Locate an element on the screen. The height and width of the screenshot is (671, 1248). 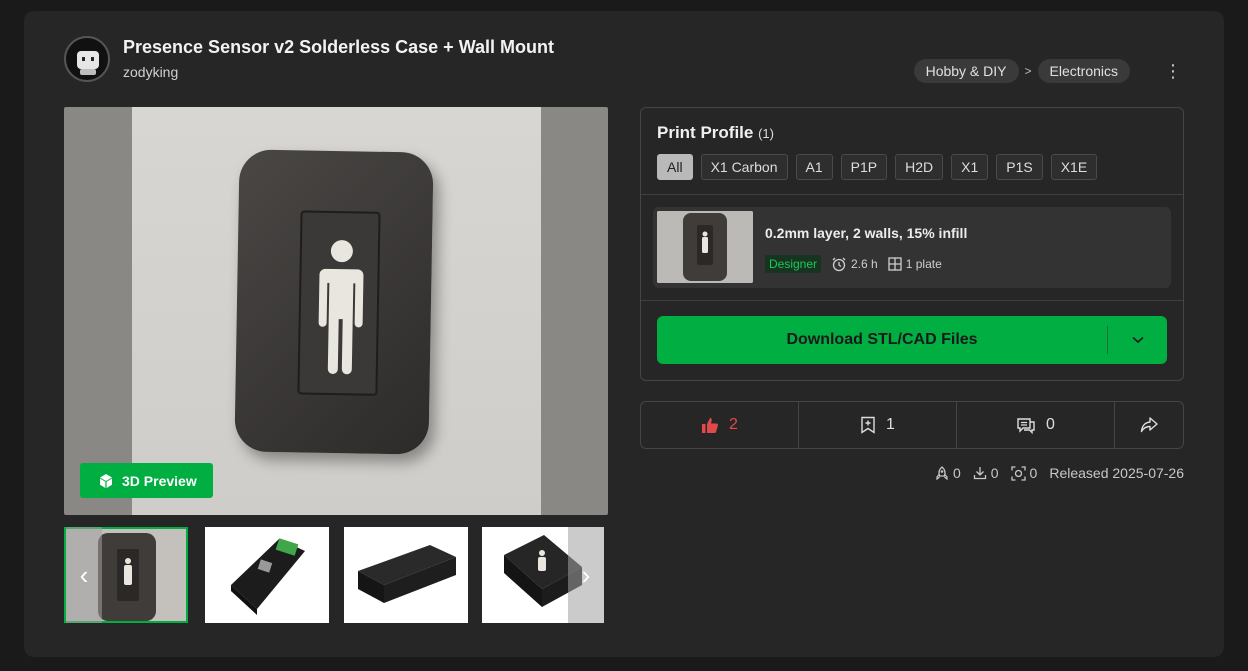
download-icon is located at coordinates (979, 473).